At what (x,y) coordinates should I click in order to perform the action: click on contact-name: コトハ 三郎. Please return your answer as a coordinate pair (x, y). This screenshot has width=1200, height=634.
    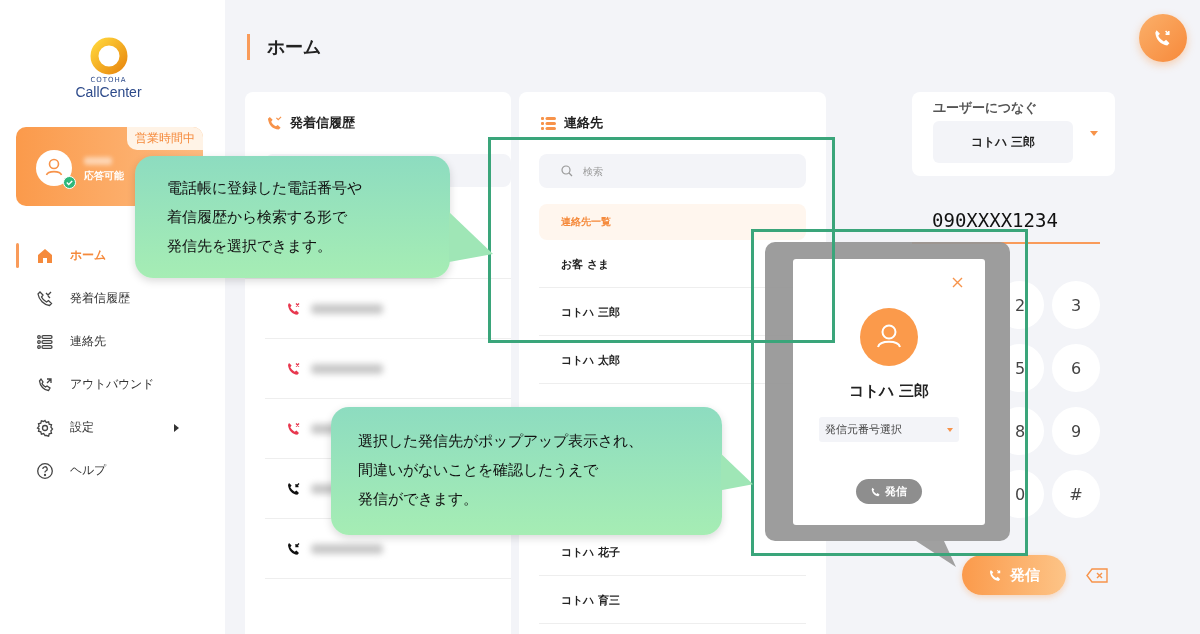
    Looking at the image, I should click on (889, 391).